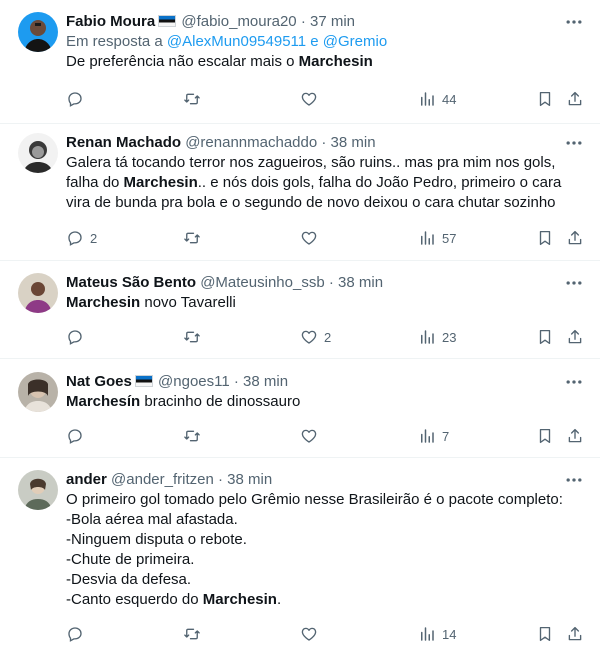  I want to click on views-count: 7, so click(446, 436).